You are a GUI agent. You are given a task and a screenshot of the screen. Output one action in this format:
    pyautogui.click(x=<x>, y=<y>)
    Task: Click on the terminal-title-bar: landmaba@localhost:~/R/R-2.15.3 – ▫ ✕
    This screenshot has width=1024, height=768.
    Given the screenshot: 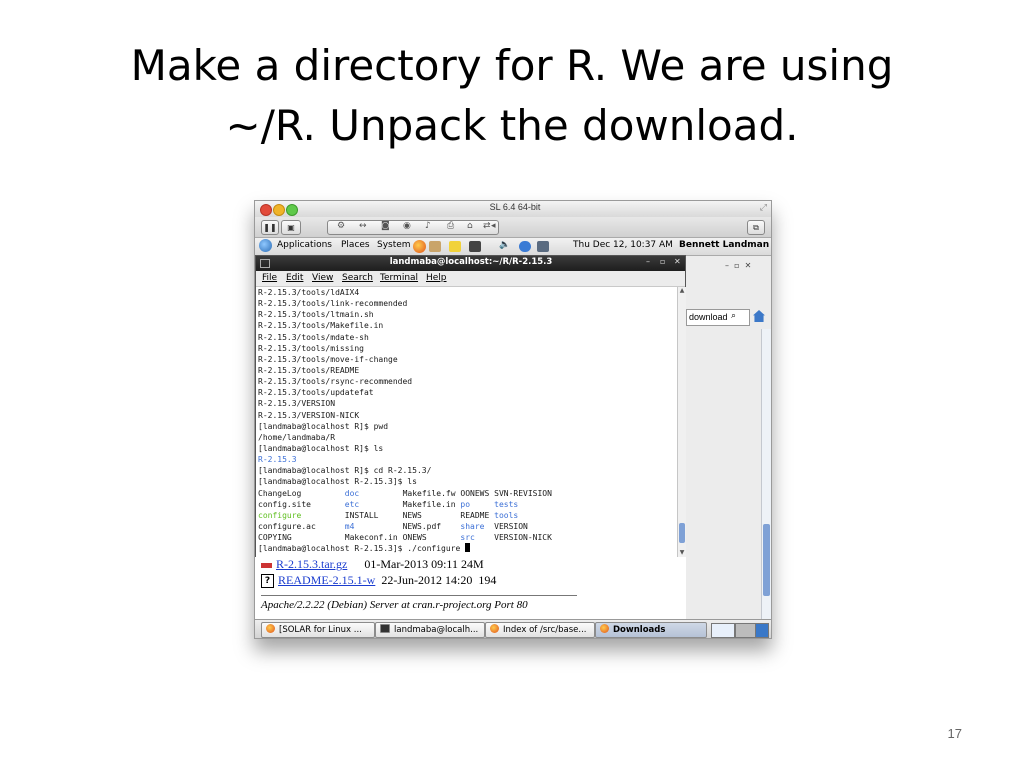 What is the action you would take?
    pyautogui.click(x=470, y=263)
    